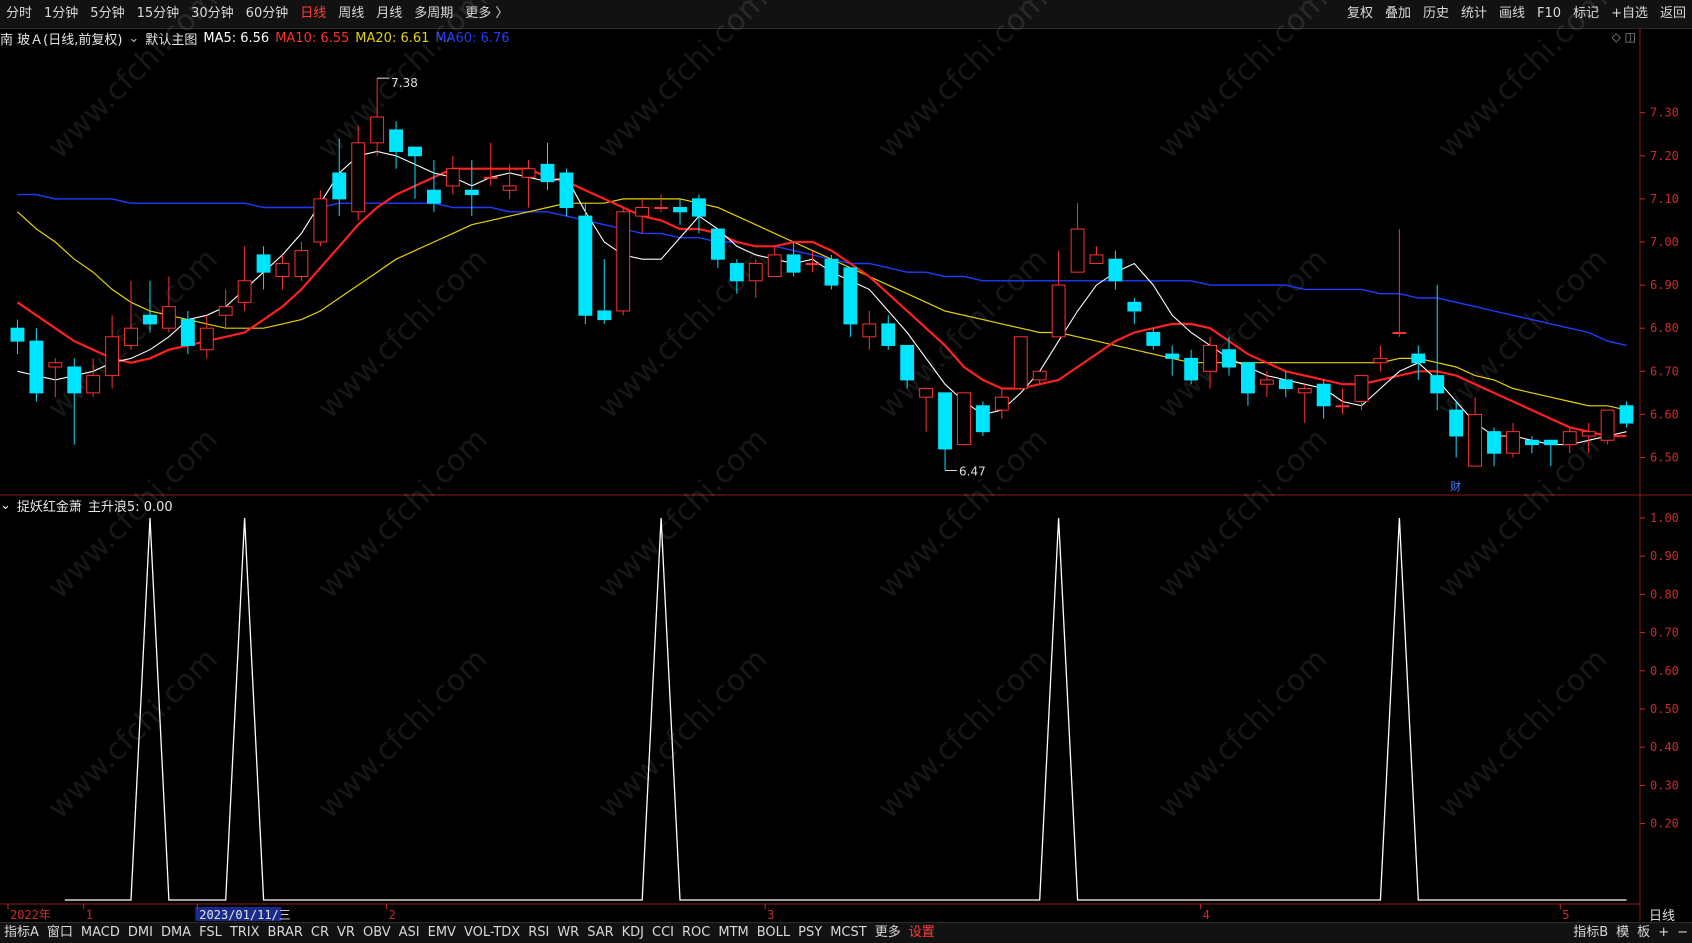  Describe the element at coordinates (1664, 199) in the screenshot. I see `main-ytick-2: 7.10` at that location.